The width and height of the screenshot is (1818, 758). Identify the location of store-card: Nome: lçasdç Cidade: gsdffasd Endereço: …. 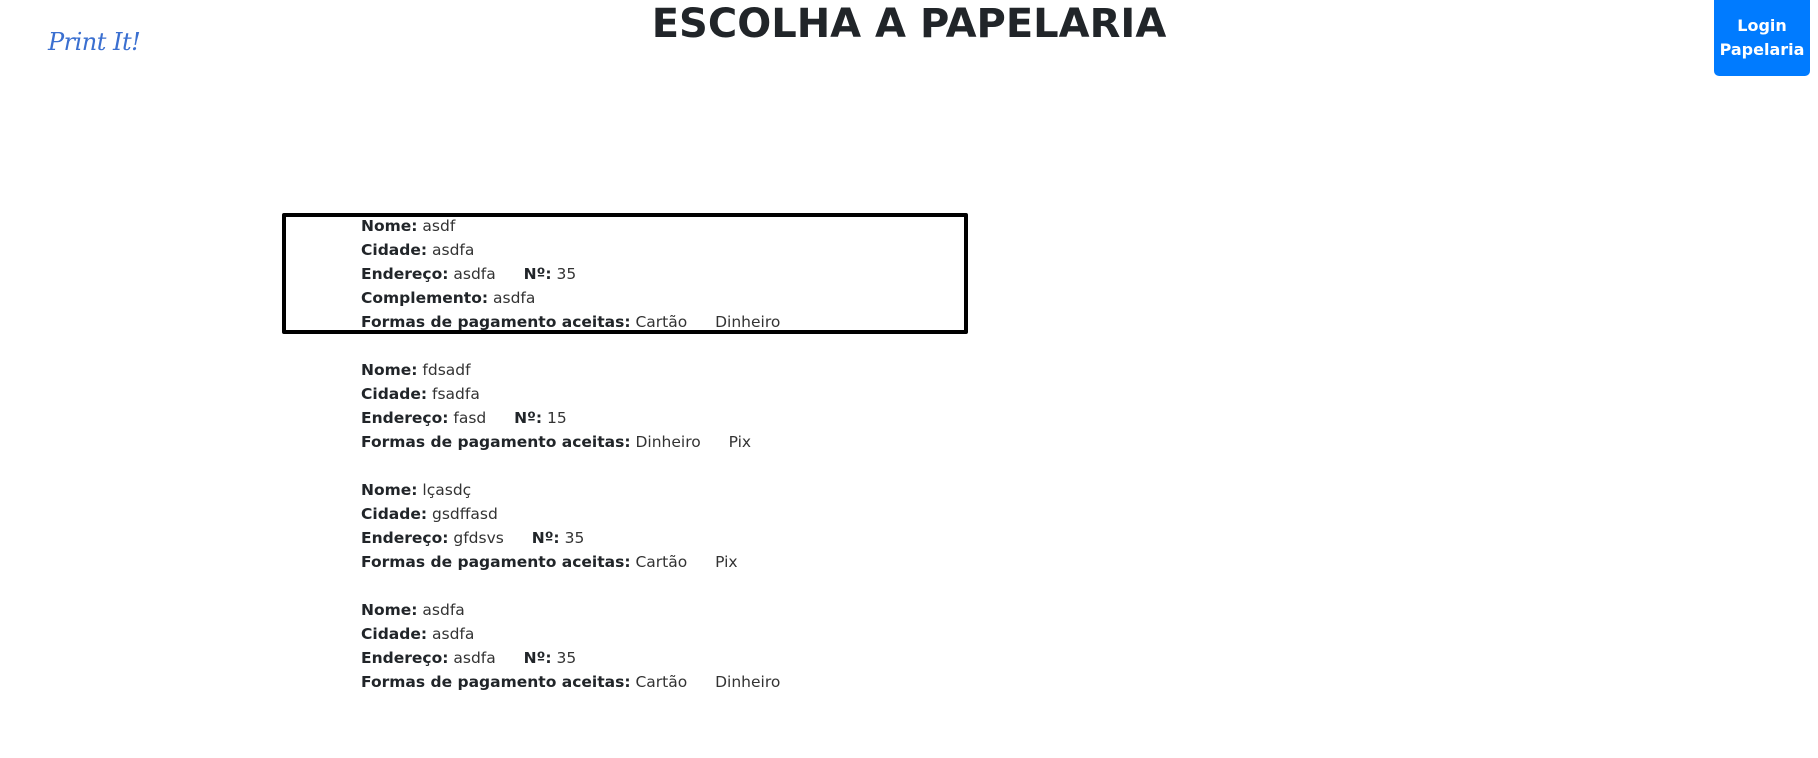
(671, 538).